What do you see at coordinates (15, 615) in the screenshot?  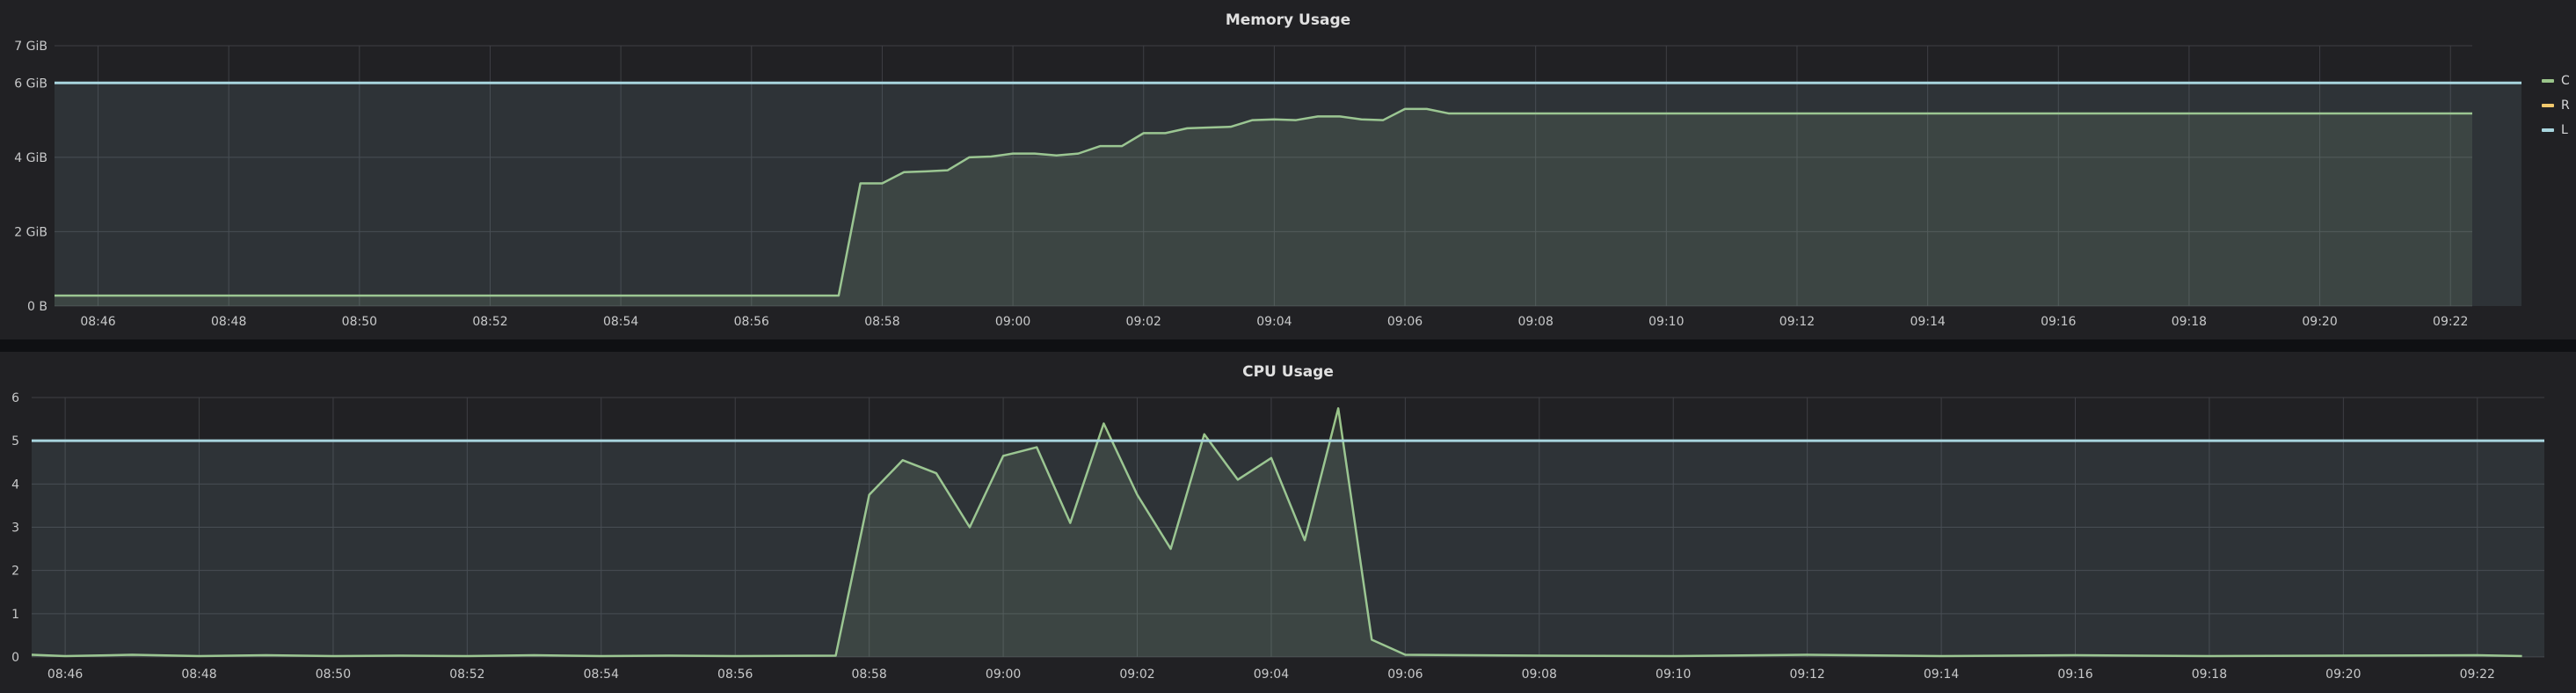 I see `y-tick-label: 1` at bounding box center [15, 615].